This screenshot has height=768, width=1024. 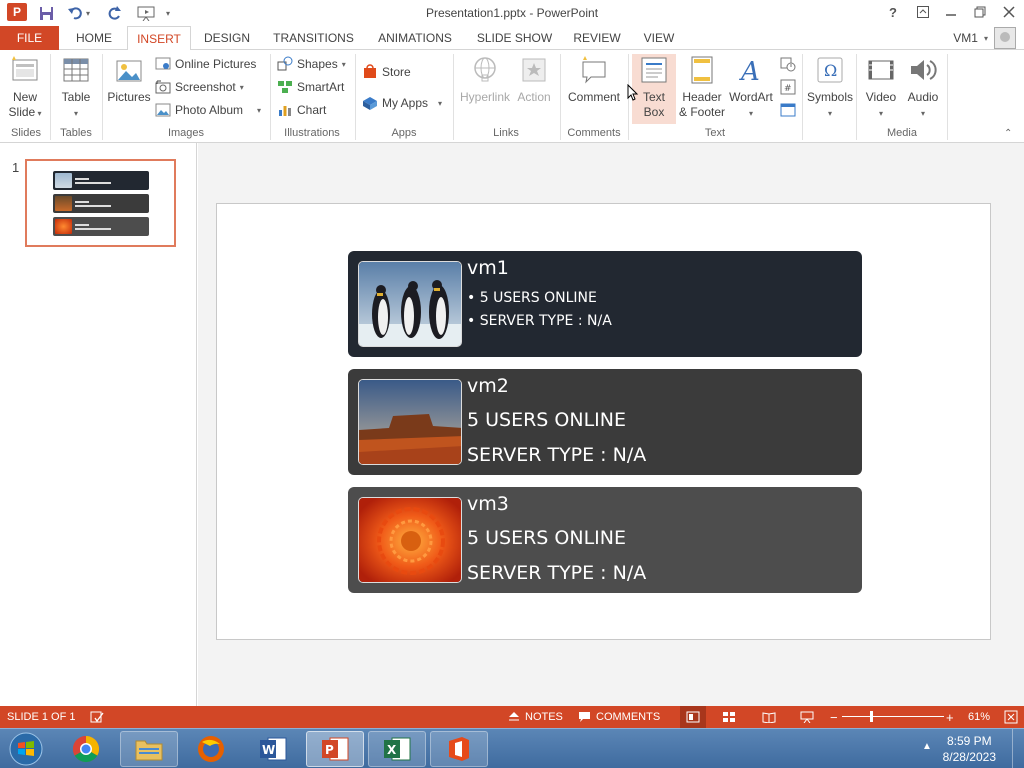 I want to click on photo-album-button: Photo Album ▾, so click(x=208, y=110).